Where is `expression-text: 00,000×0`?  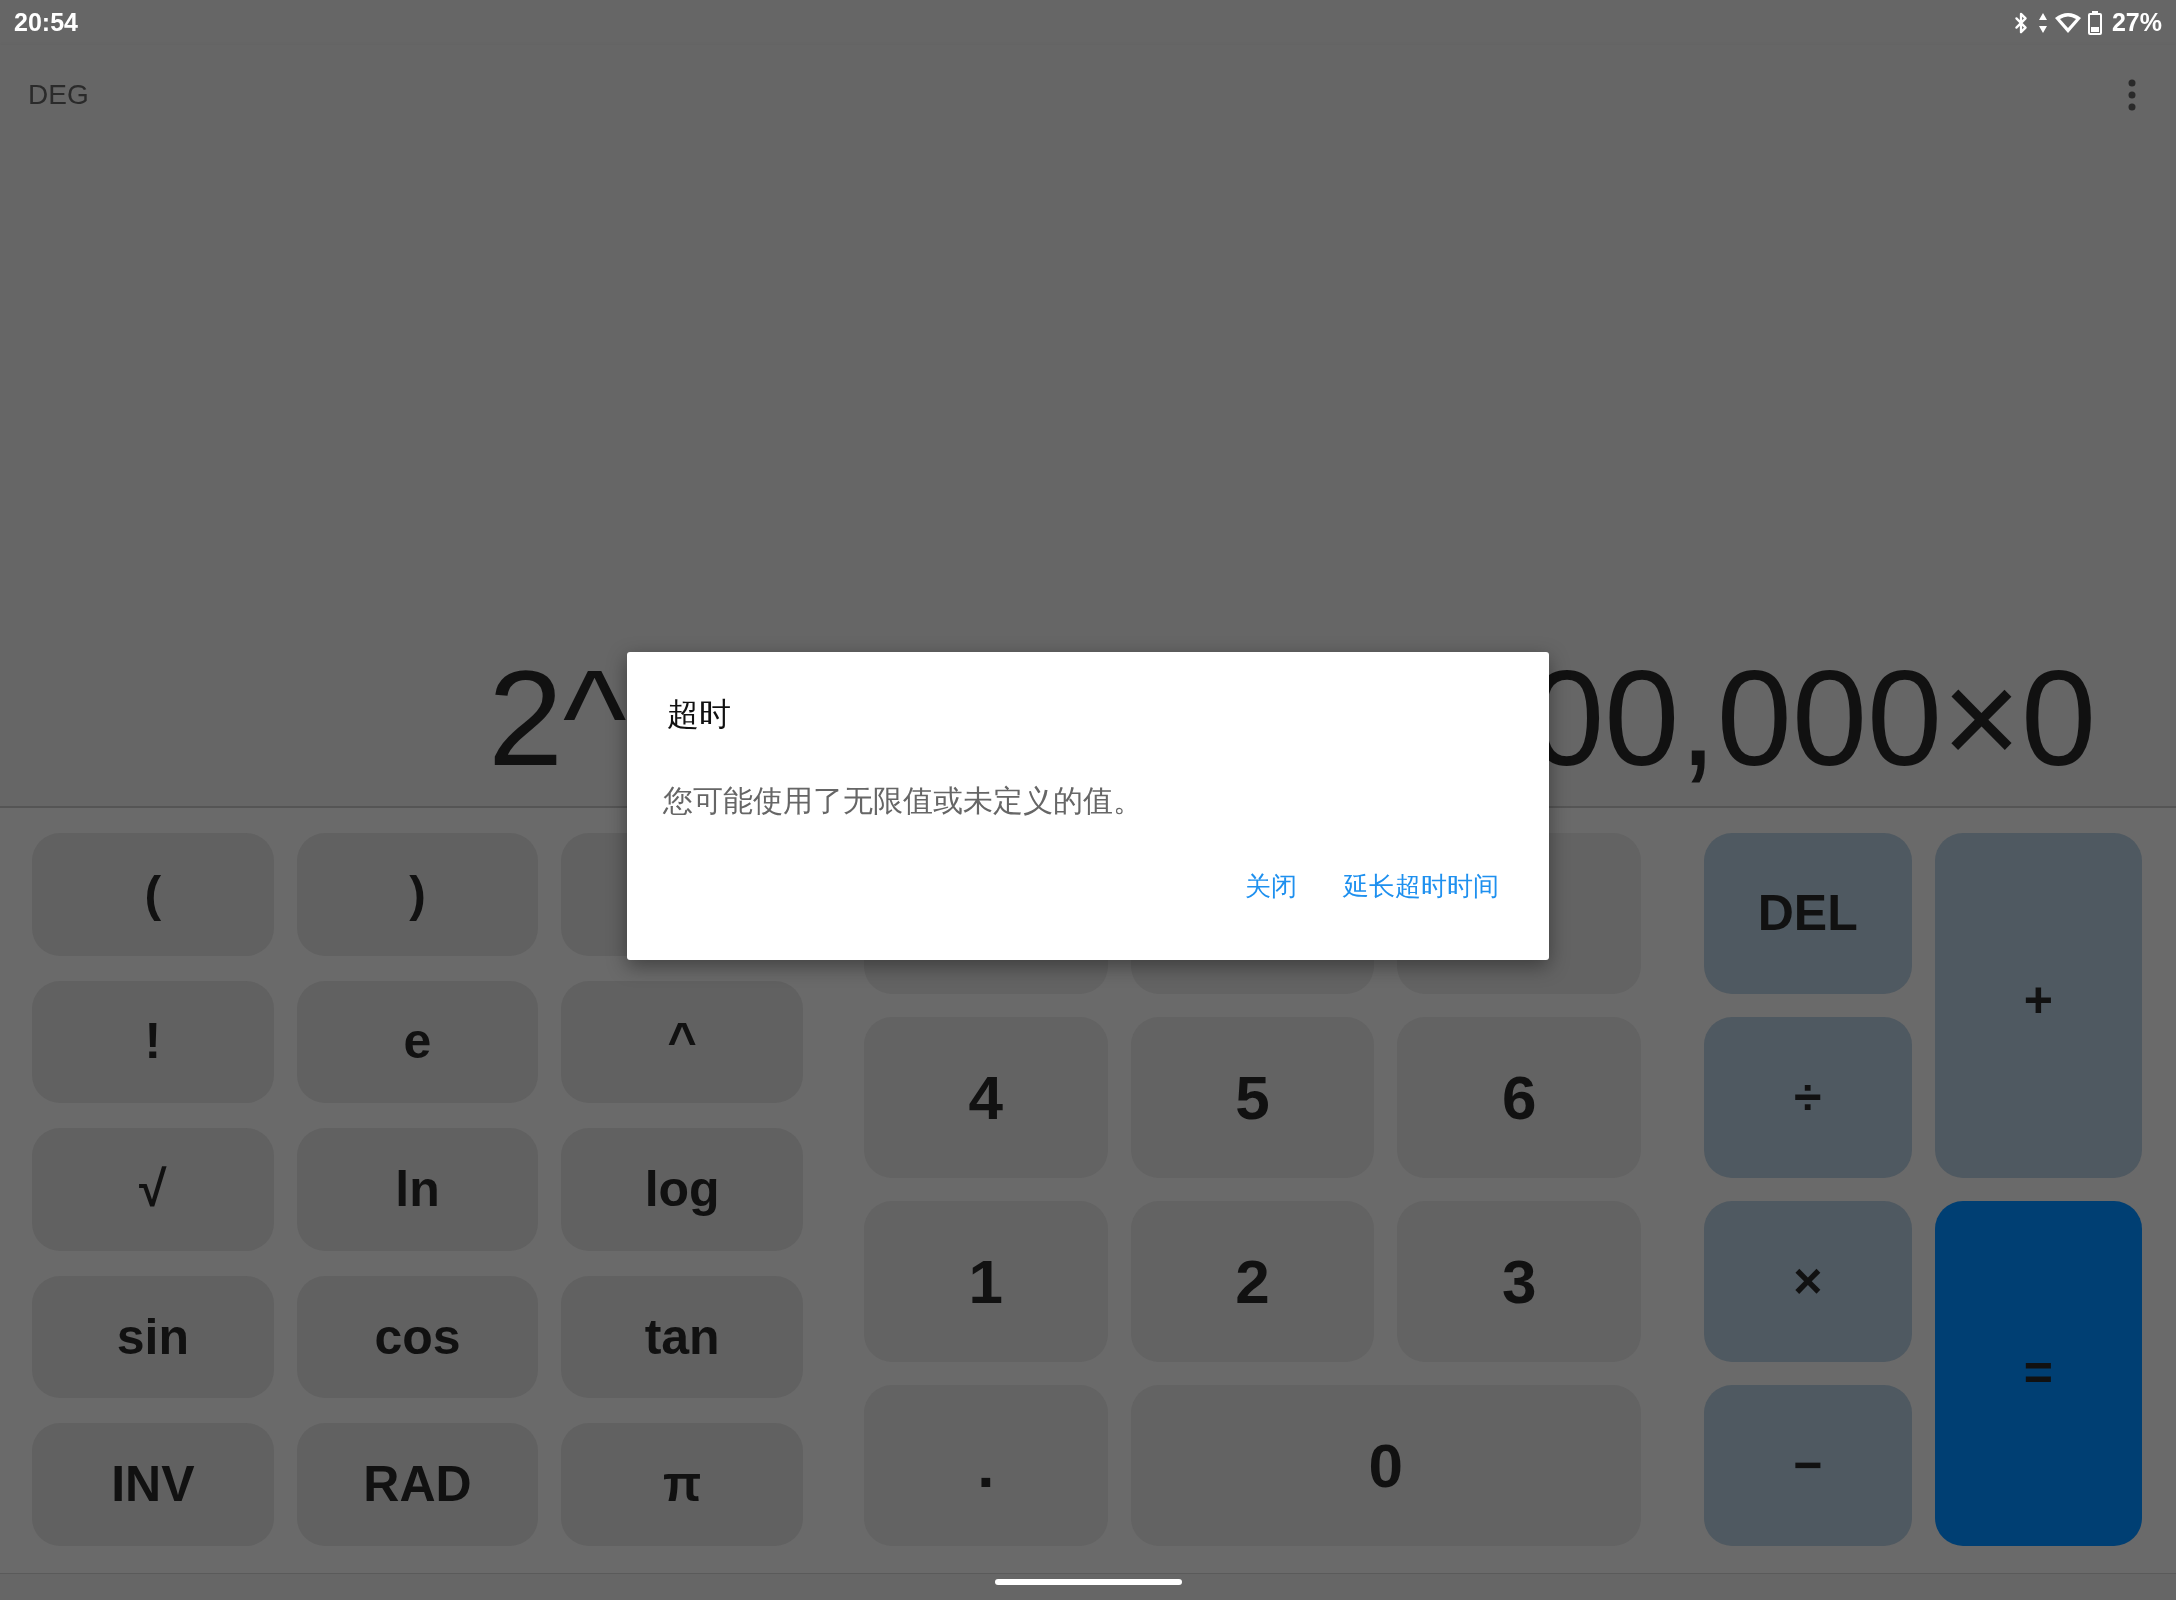
expression-text: 00,000×0 is located at coordinates (1812, 718).